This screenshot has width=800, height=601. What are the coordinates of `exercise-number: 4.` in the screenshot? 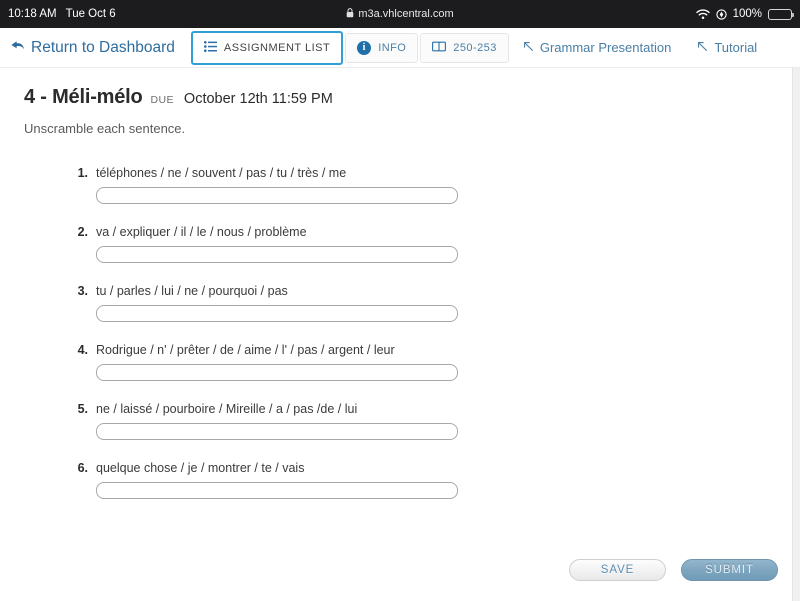 It's located at (82, 350).